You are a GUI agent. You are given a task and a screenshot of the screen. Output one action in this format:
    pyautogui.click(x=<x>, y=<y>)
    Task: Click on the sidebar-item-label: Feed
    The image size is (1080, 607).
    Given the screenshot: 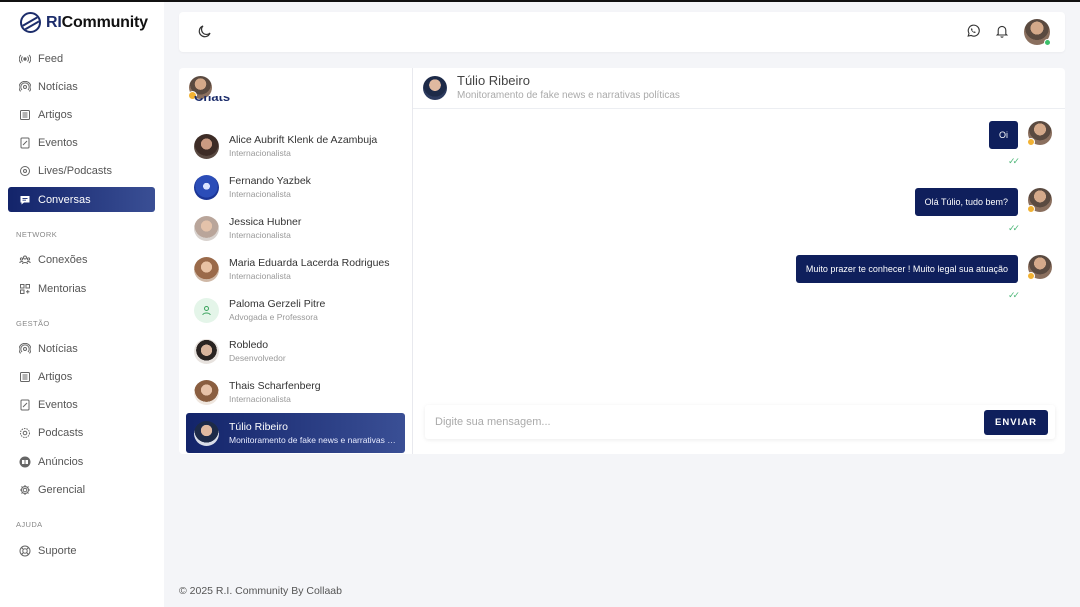 What is the action you would take?
    pyautogui.click(x=51, y=58)
    